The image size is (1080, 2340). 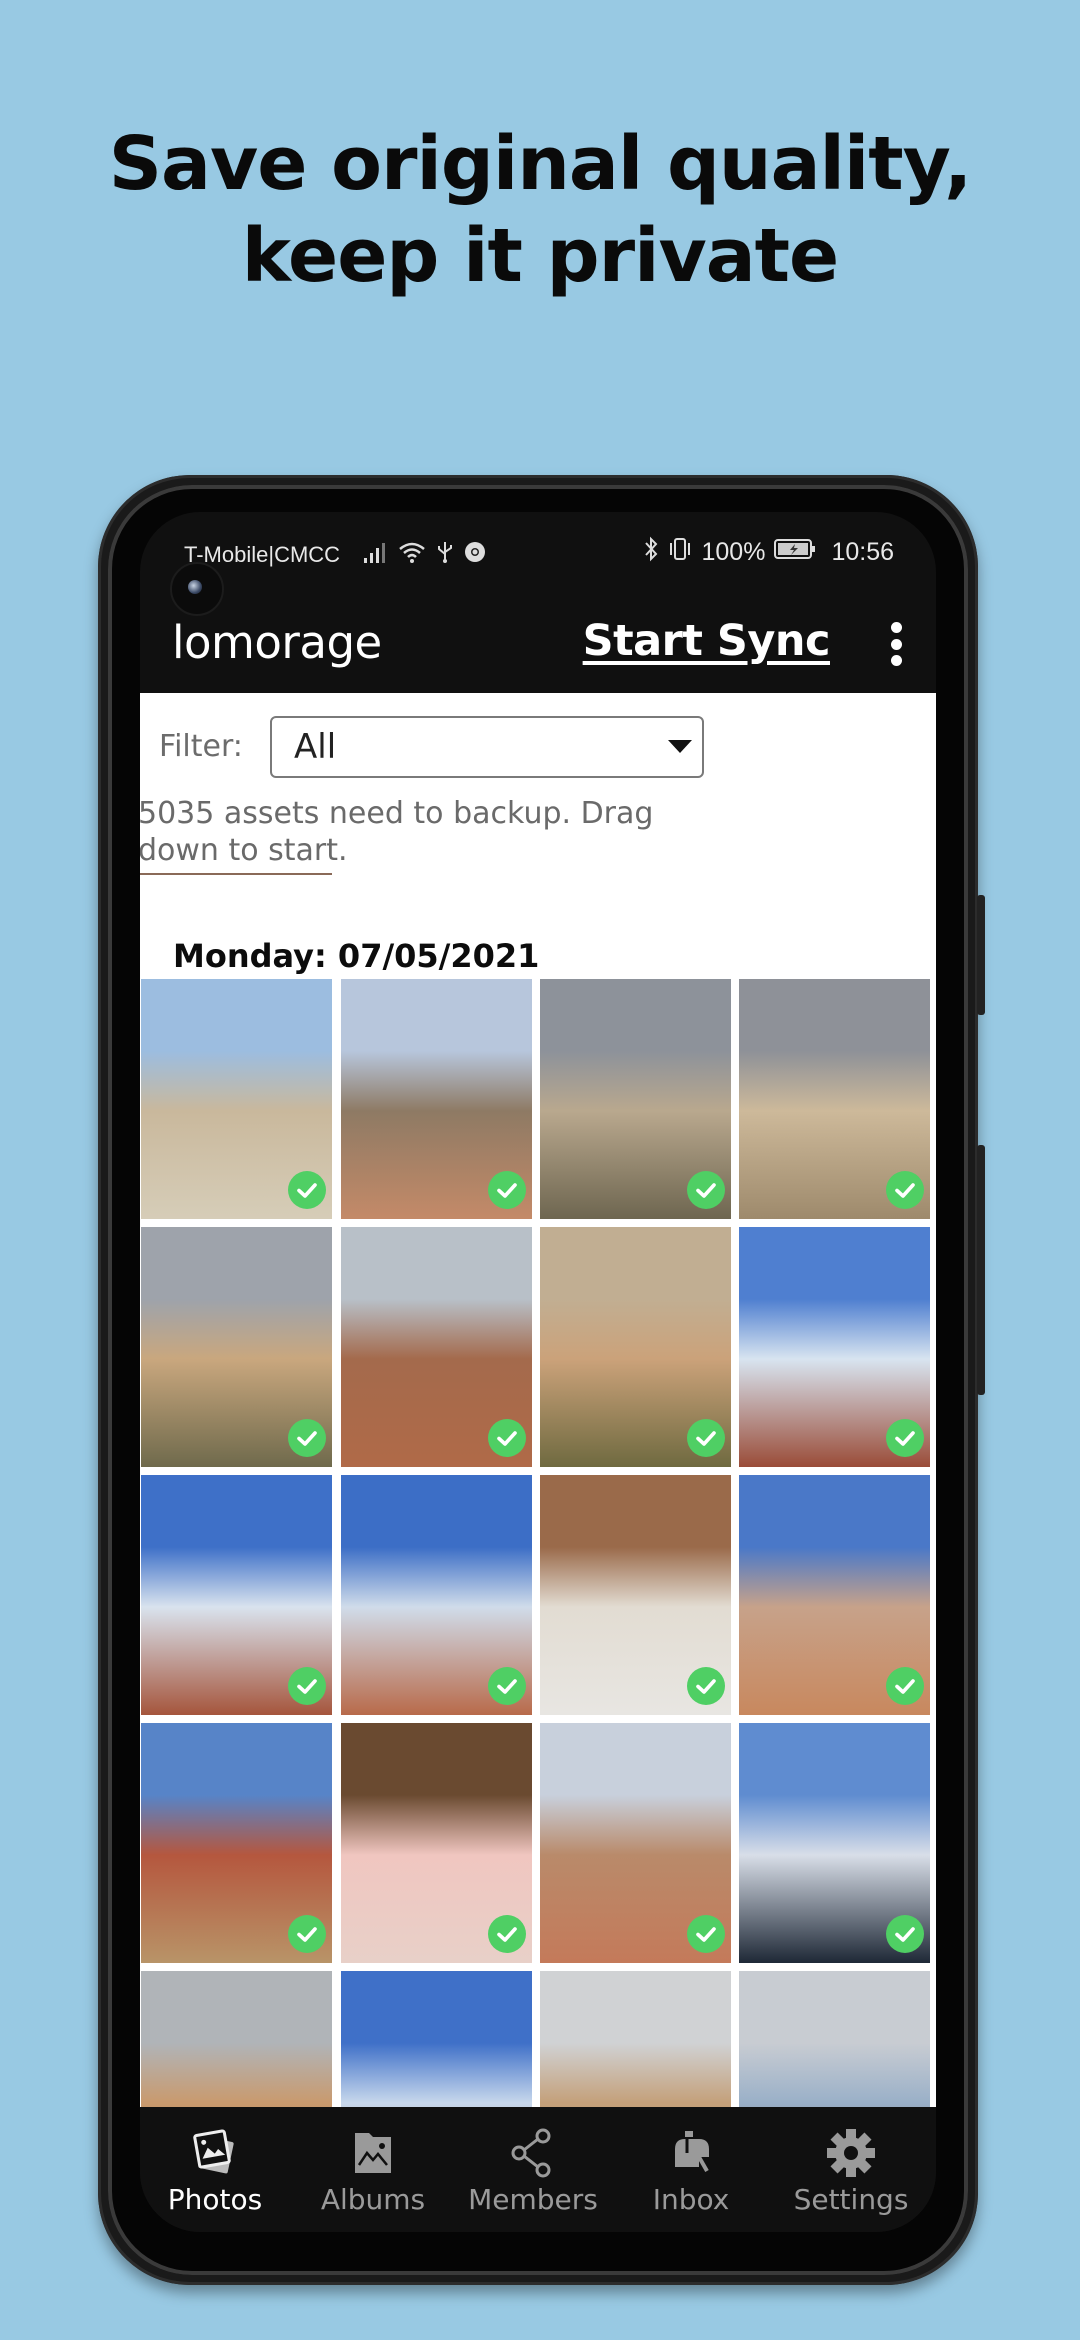 What do you see at coordinates (540, 256) in the screenshot?
I see `headline-line-2: keep it private` at bounding box center [540, 256].